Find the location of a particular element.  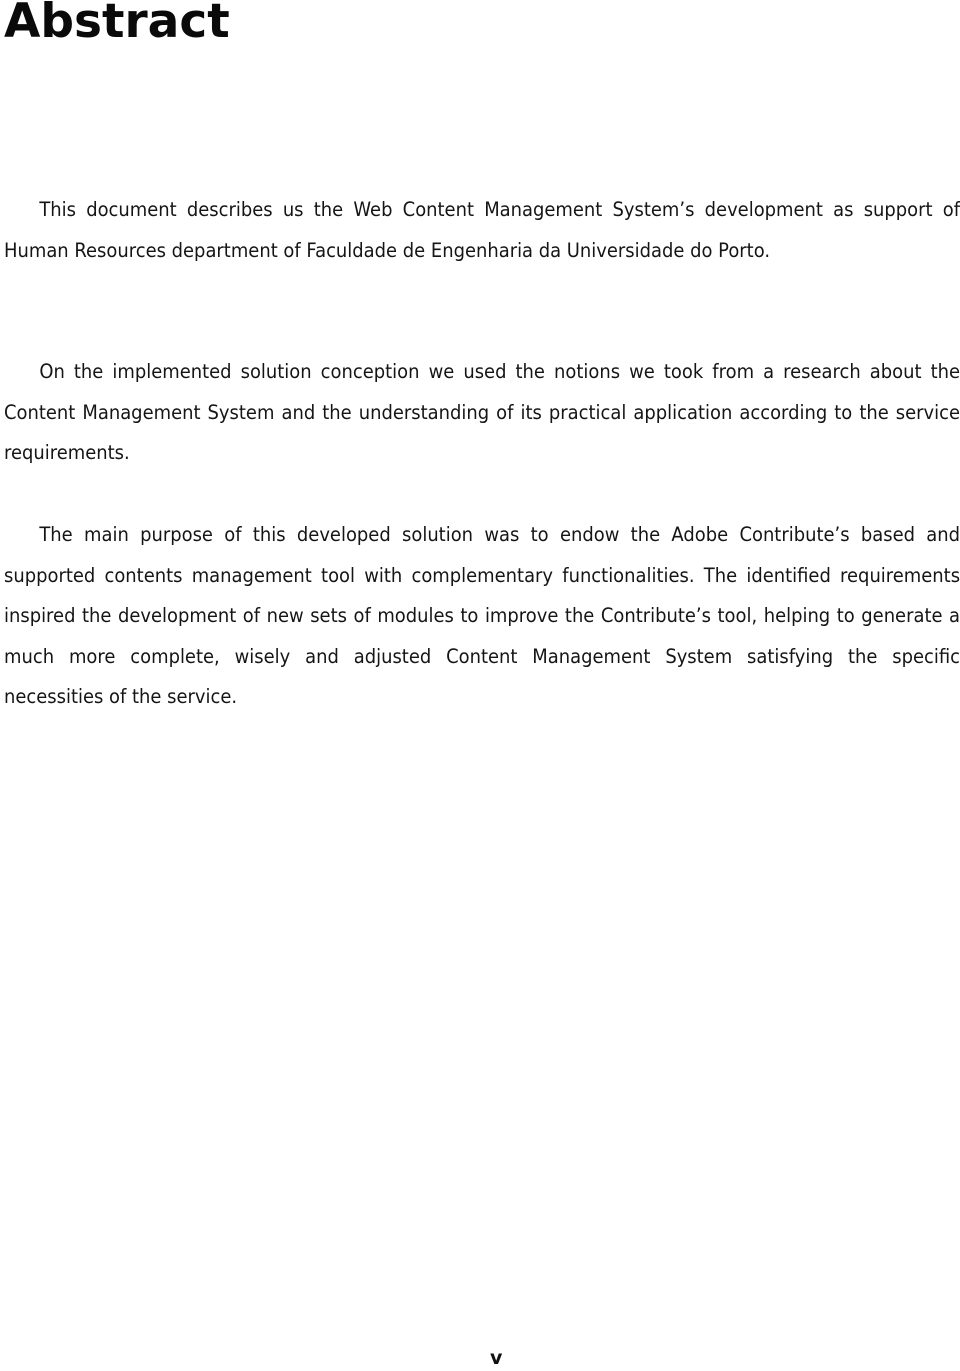

page-number: v is located at coordinates (496, 1358).